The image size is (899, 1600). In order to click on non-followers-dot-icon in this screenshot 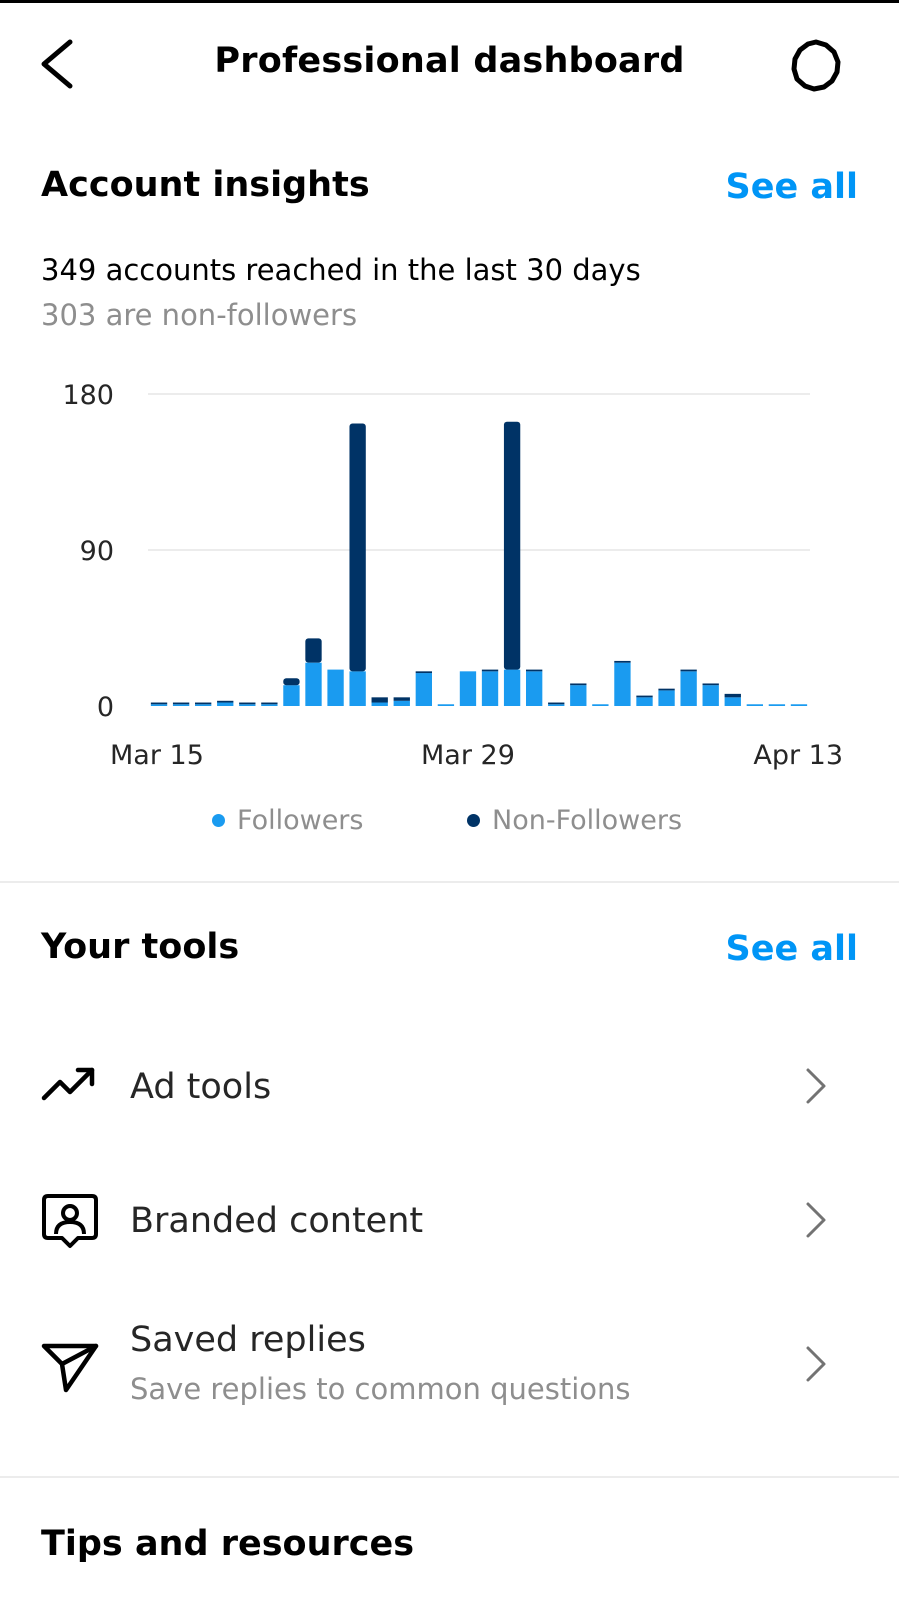, I will do `click(473, 820)`.